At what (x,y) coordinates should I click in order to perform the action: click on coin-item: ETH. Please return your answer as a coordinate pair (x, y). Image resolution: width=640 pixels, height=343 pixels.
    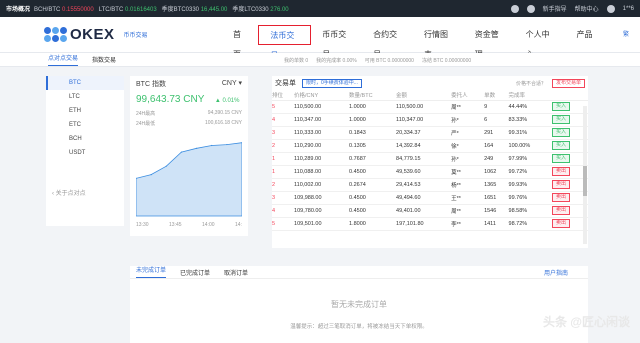
    Looking at the image, I should click on (85, 111).